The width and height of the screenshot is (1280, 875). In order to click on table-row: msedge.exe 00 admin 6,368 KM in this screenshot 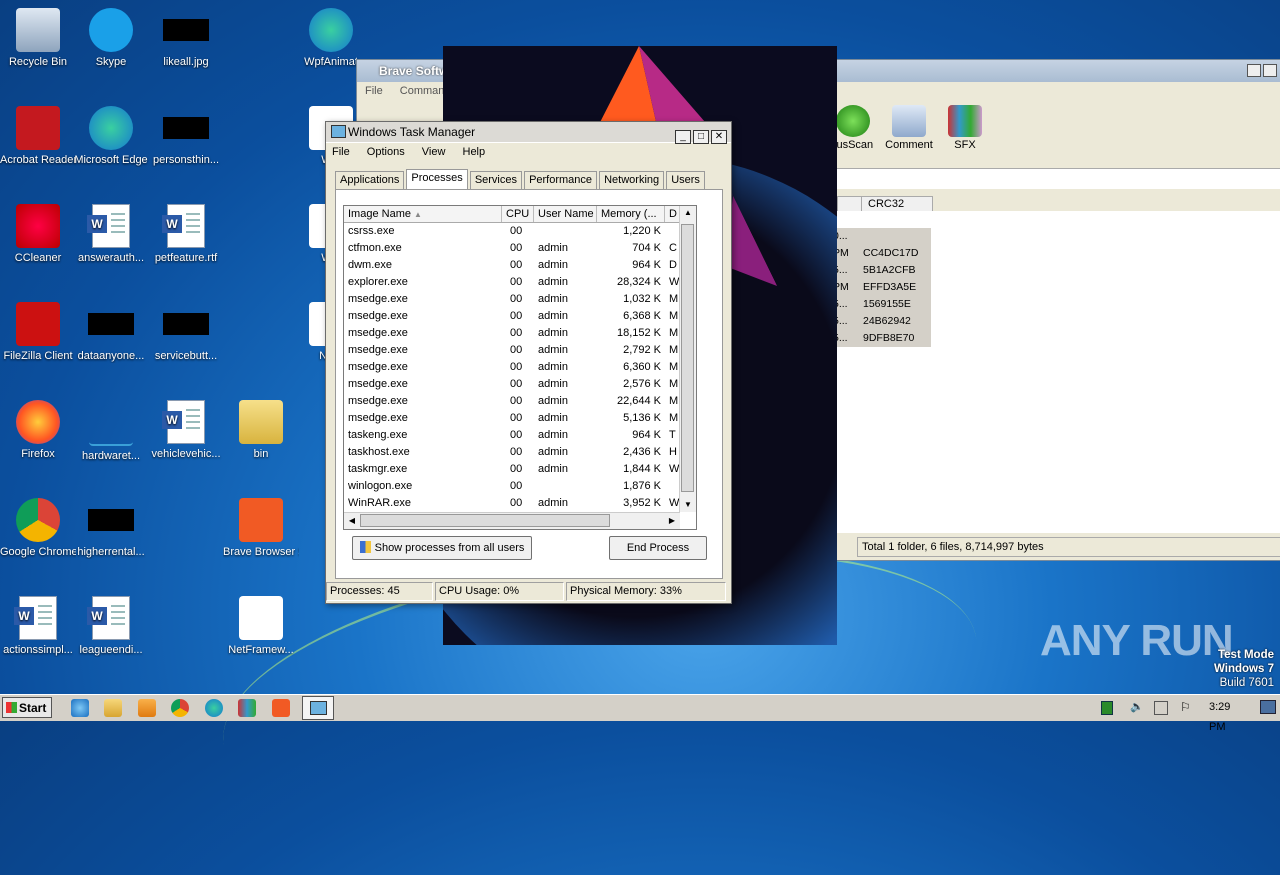, I will do `click(520, 316)`.